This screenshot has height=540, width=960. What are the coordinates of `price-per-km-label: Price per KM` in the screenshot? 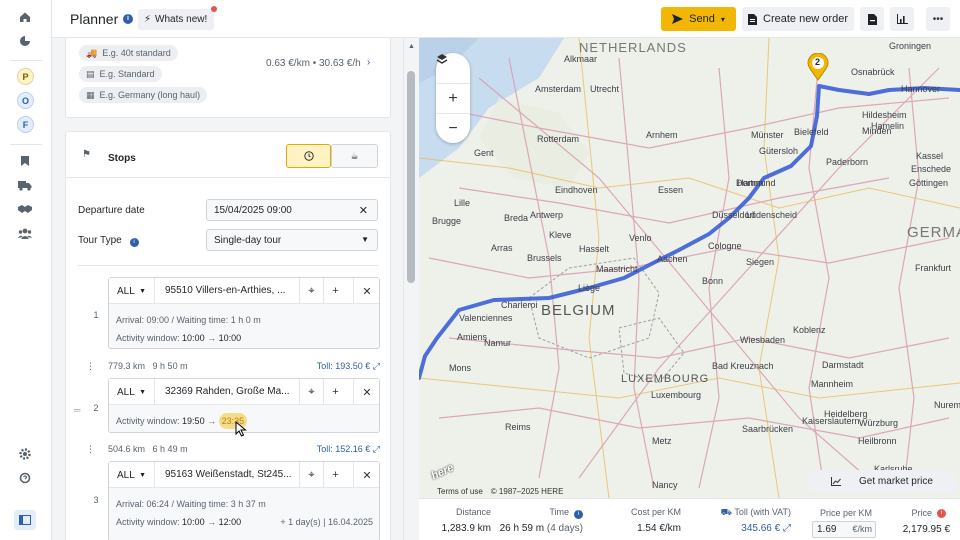 It's located at (846, 513).